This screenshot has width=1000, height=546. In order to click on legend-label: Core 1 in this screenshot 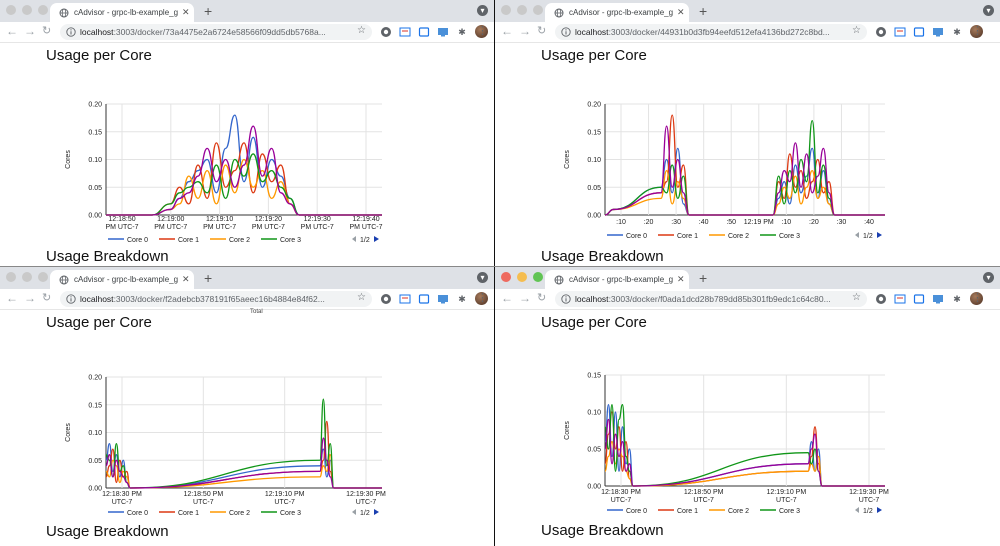, I will do `click(687, 236)`.